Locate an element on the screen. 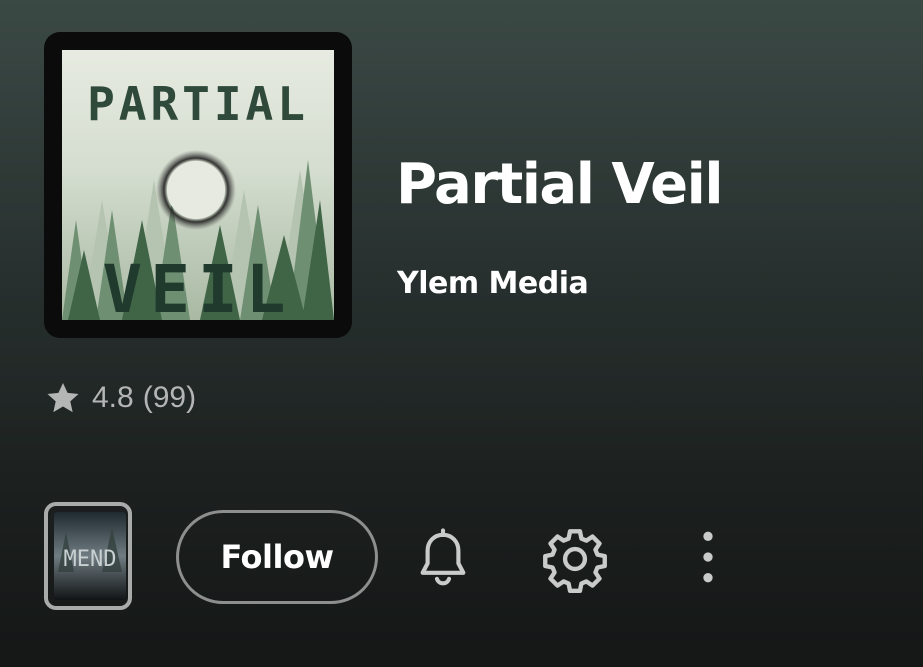 The width and height of the screenshot is (923, 667). cover-title-bottom: VEIL is located at coordinates (198, 285).